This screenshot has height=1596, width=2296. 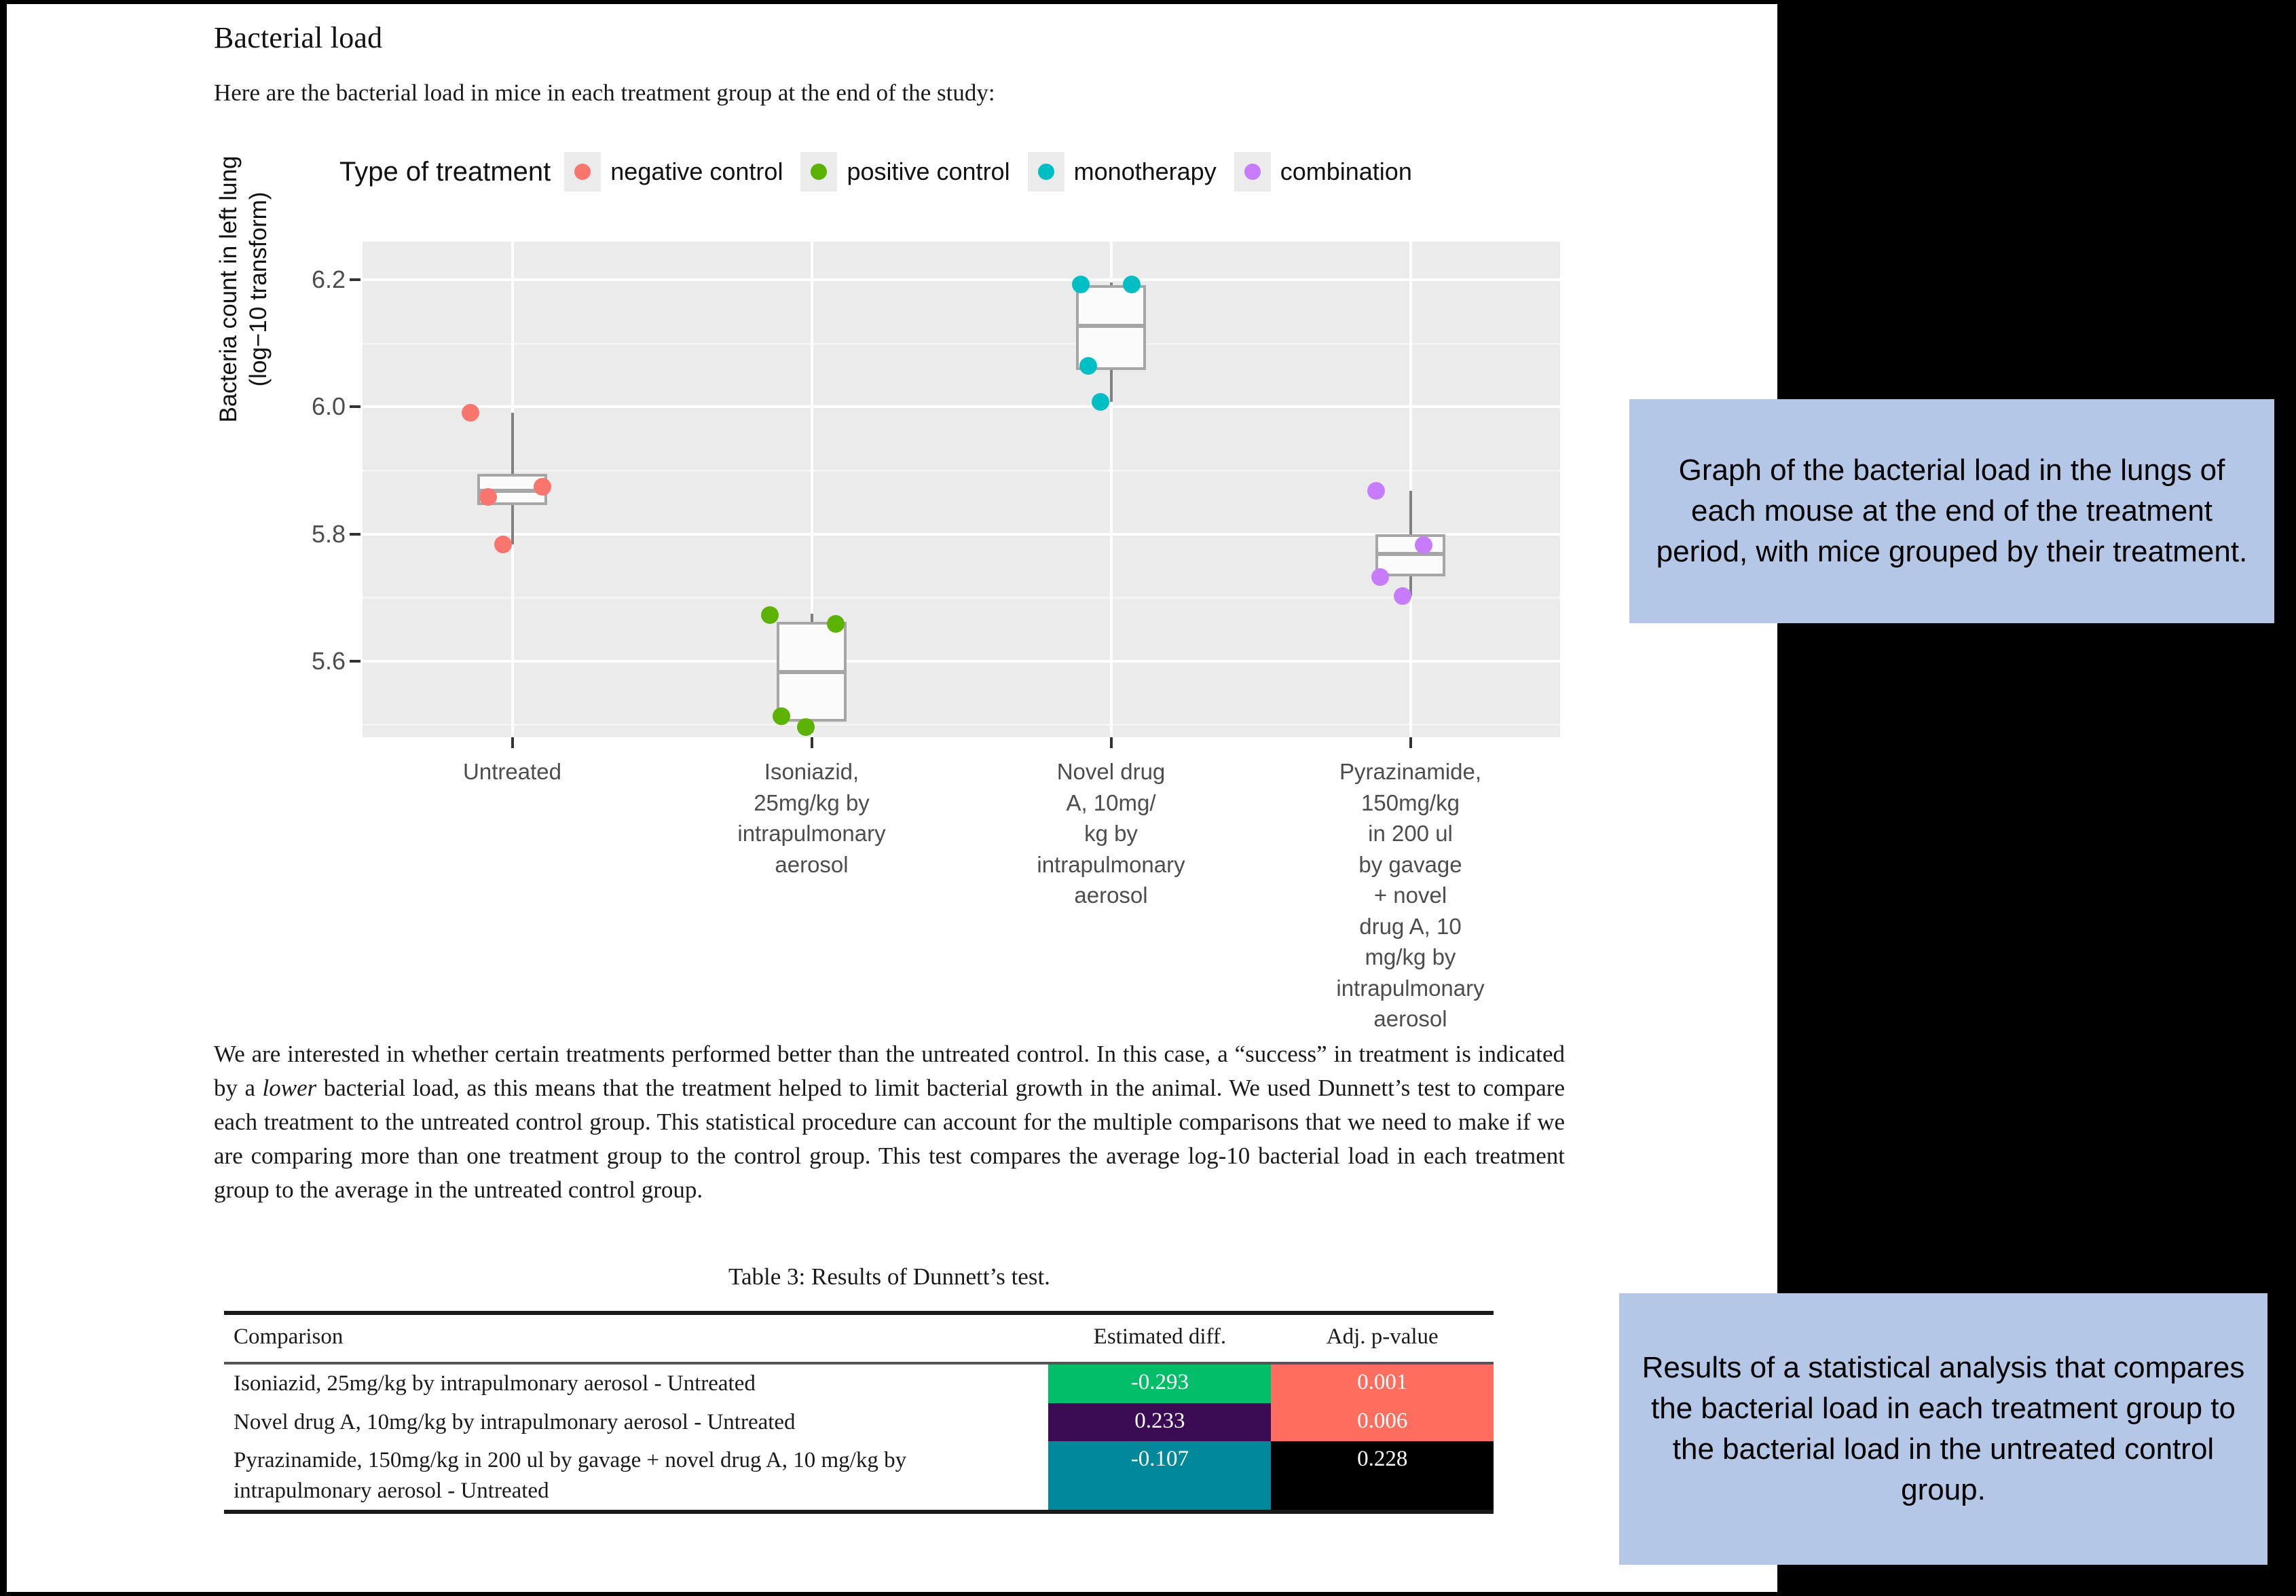 I want to click on body-paragraph-emphasis: lower, so click(x=289, y=1088).